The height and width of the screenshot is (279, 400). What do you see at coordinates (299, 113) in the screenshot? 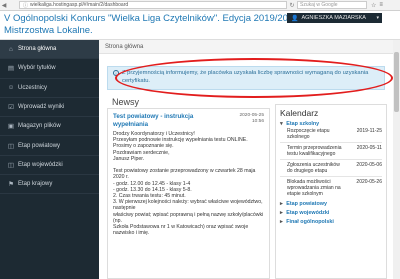
I see `calendar-heading: Kalendarz` at bounding box center [299, 113].